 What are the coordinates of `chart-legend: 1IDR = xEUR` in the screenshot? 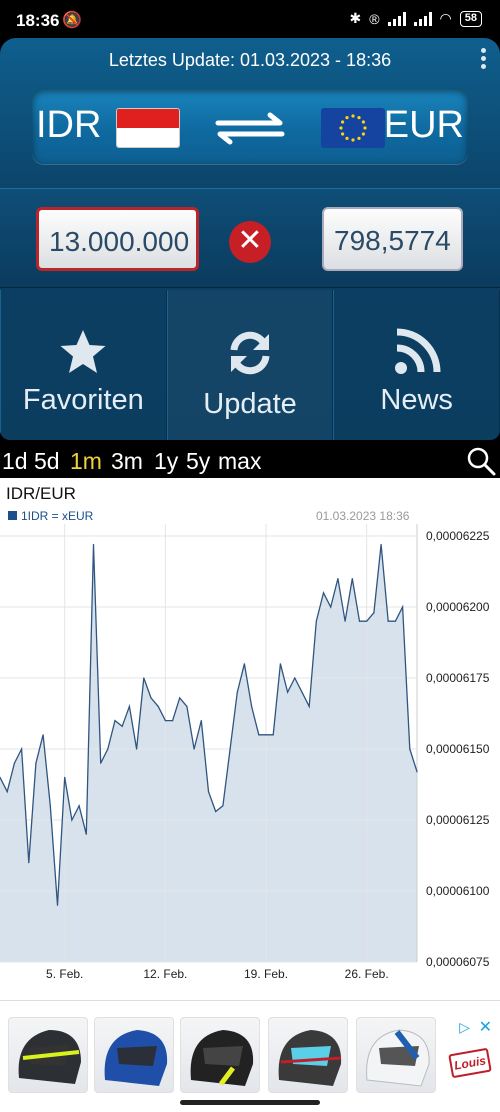 It's located at (50, 516).